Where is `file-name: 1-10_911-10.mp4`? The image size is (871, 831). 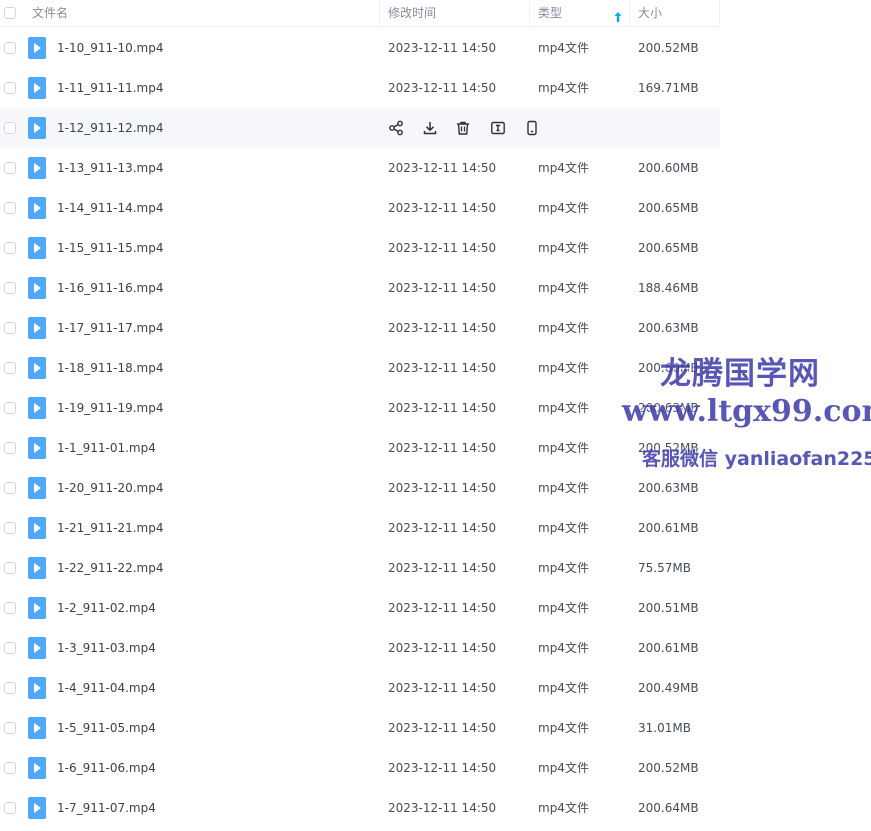 file-name: 1-10_911-10.mp4 is located at coordinates (110, 48).